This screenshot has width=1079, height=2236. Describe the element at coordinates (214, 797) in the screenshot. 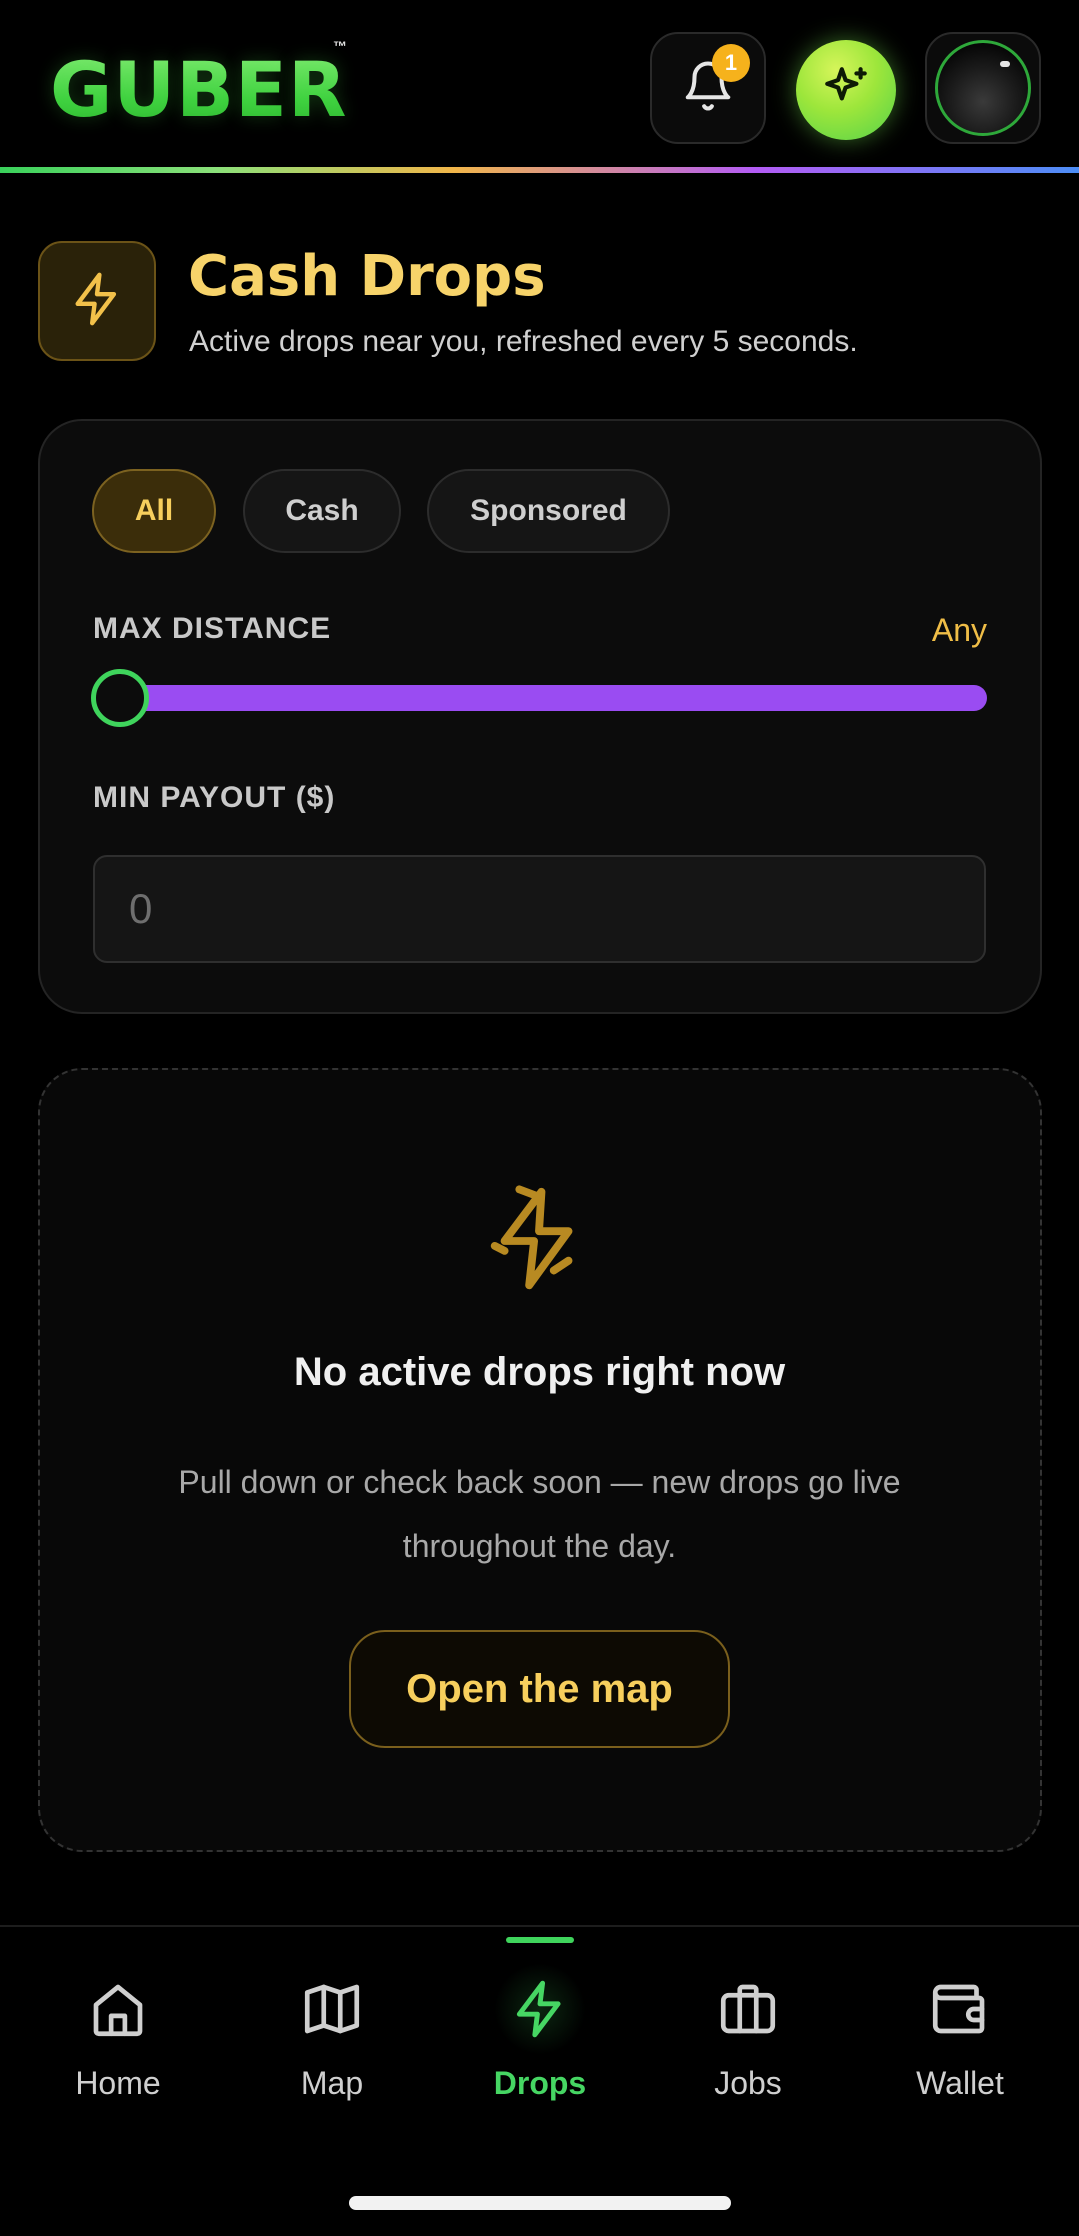

I see `min-payout-label: MIN PAYOUT ($)` at that location.